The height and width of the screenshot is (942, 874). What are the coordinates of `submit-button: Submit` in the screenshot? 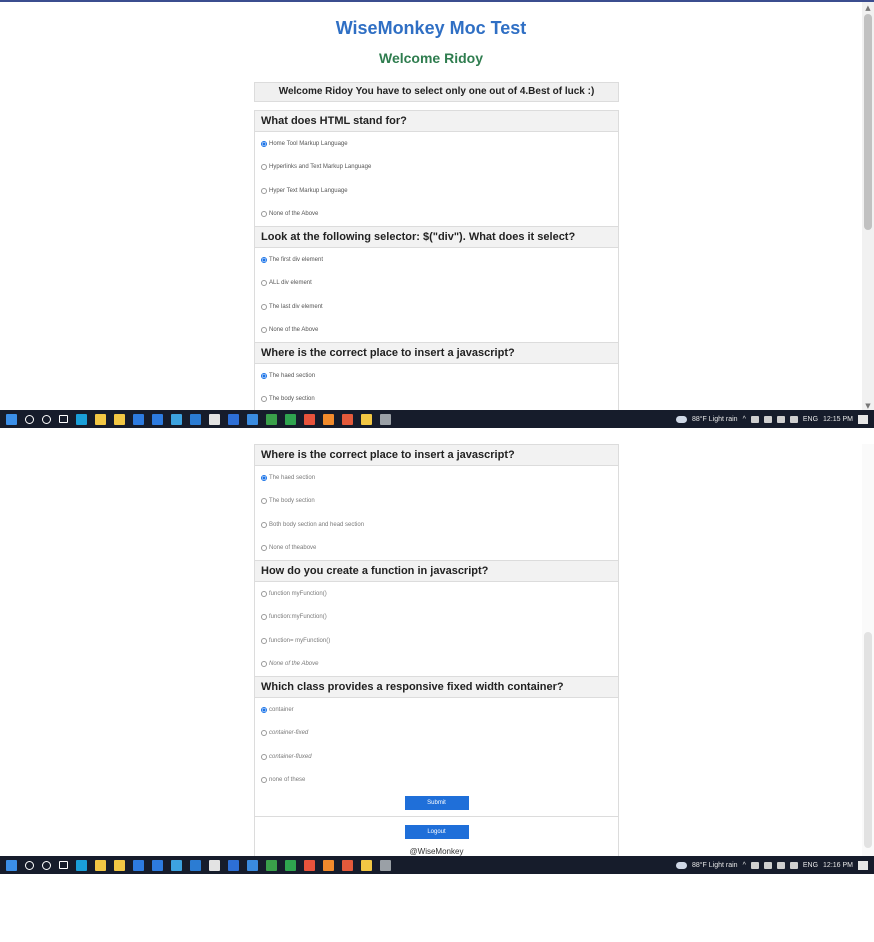 It's located at (436, 803).